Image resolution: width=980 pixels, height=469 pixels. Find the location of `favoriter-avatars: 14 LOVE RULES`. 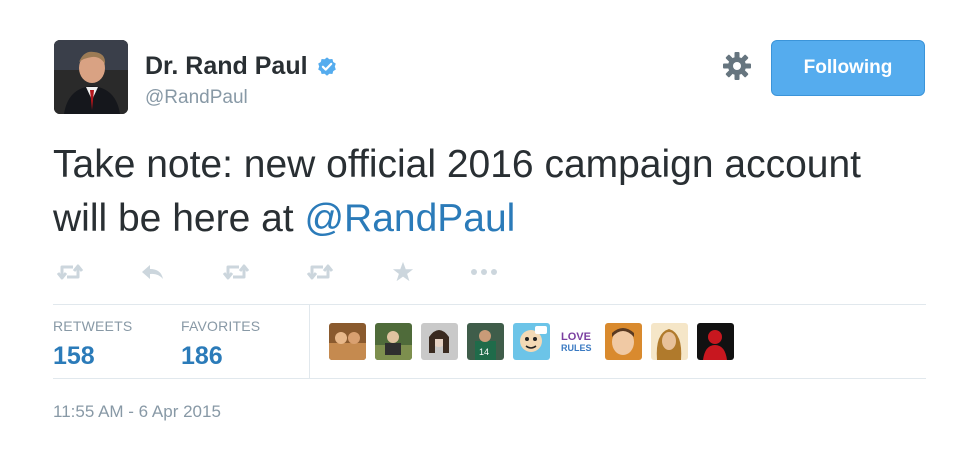

favoriter-avatars: 14 LOVE RULES is located at coordinates (531, 341).